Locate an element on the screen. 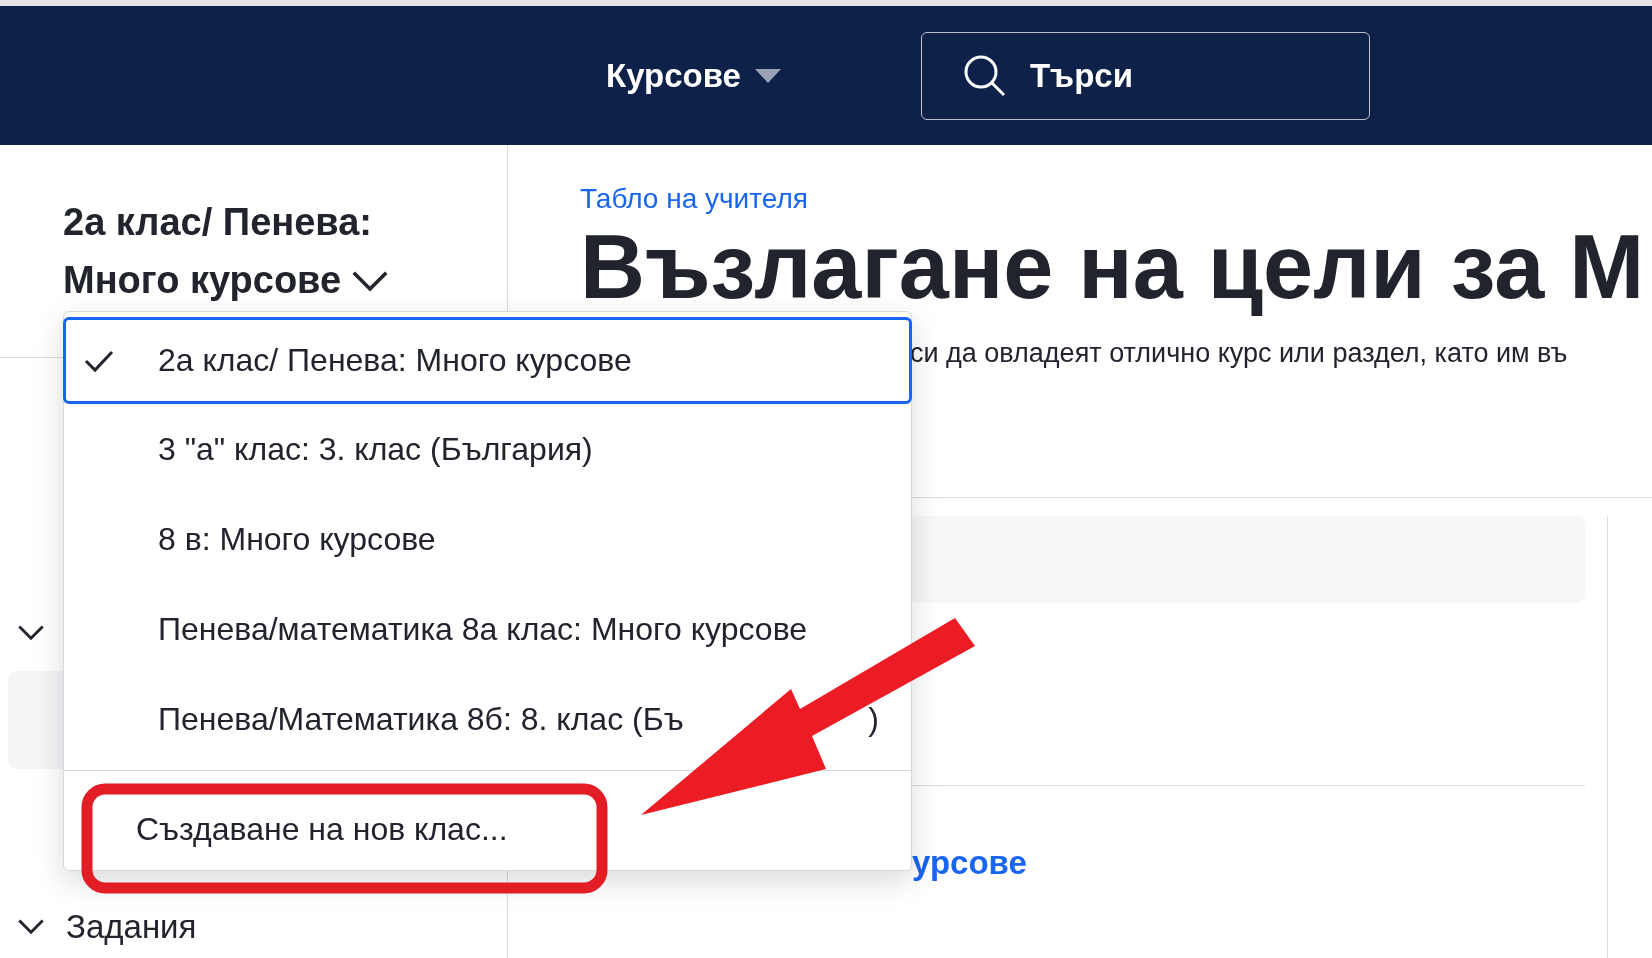 This screenshot has width=1652, height=958. menu-item: 3 "а" клас: 3. клас (България) is located at coordinates (487, 449).